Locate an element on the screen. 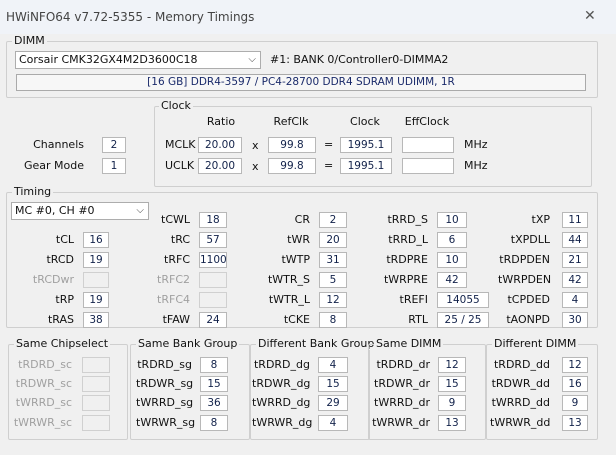  timing-value-trc: 57 is located at coordinates (213, 240).